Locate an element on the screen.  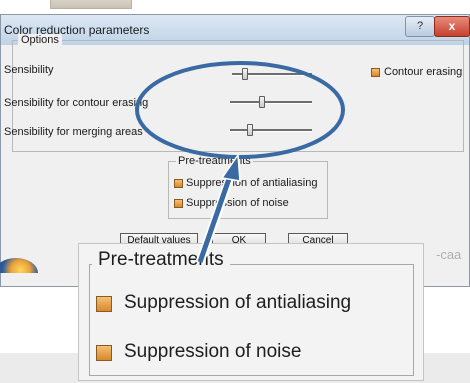
close-button: x is located at coordinates (452, 26).